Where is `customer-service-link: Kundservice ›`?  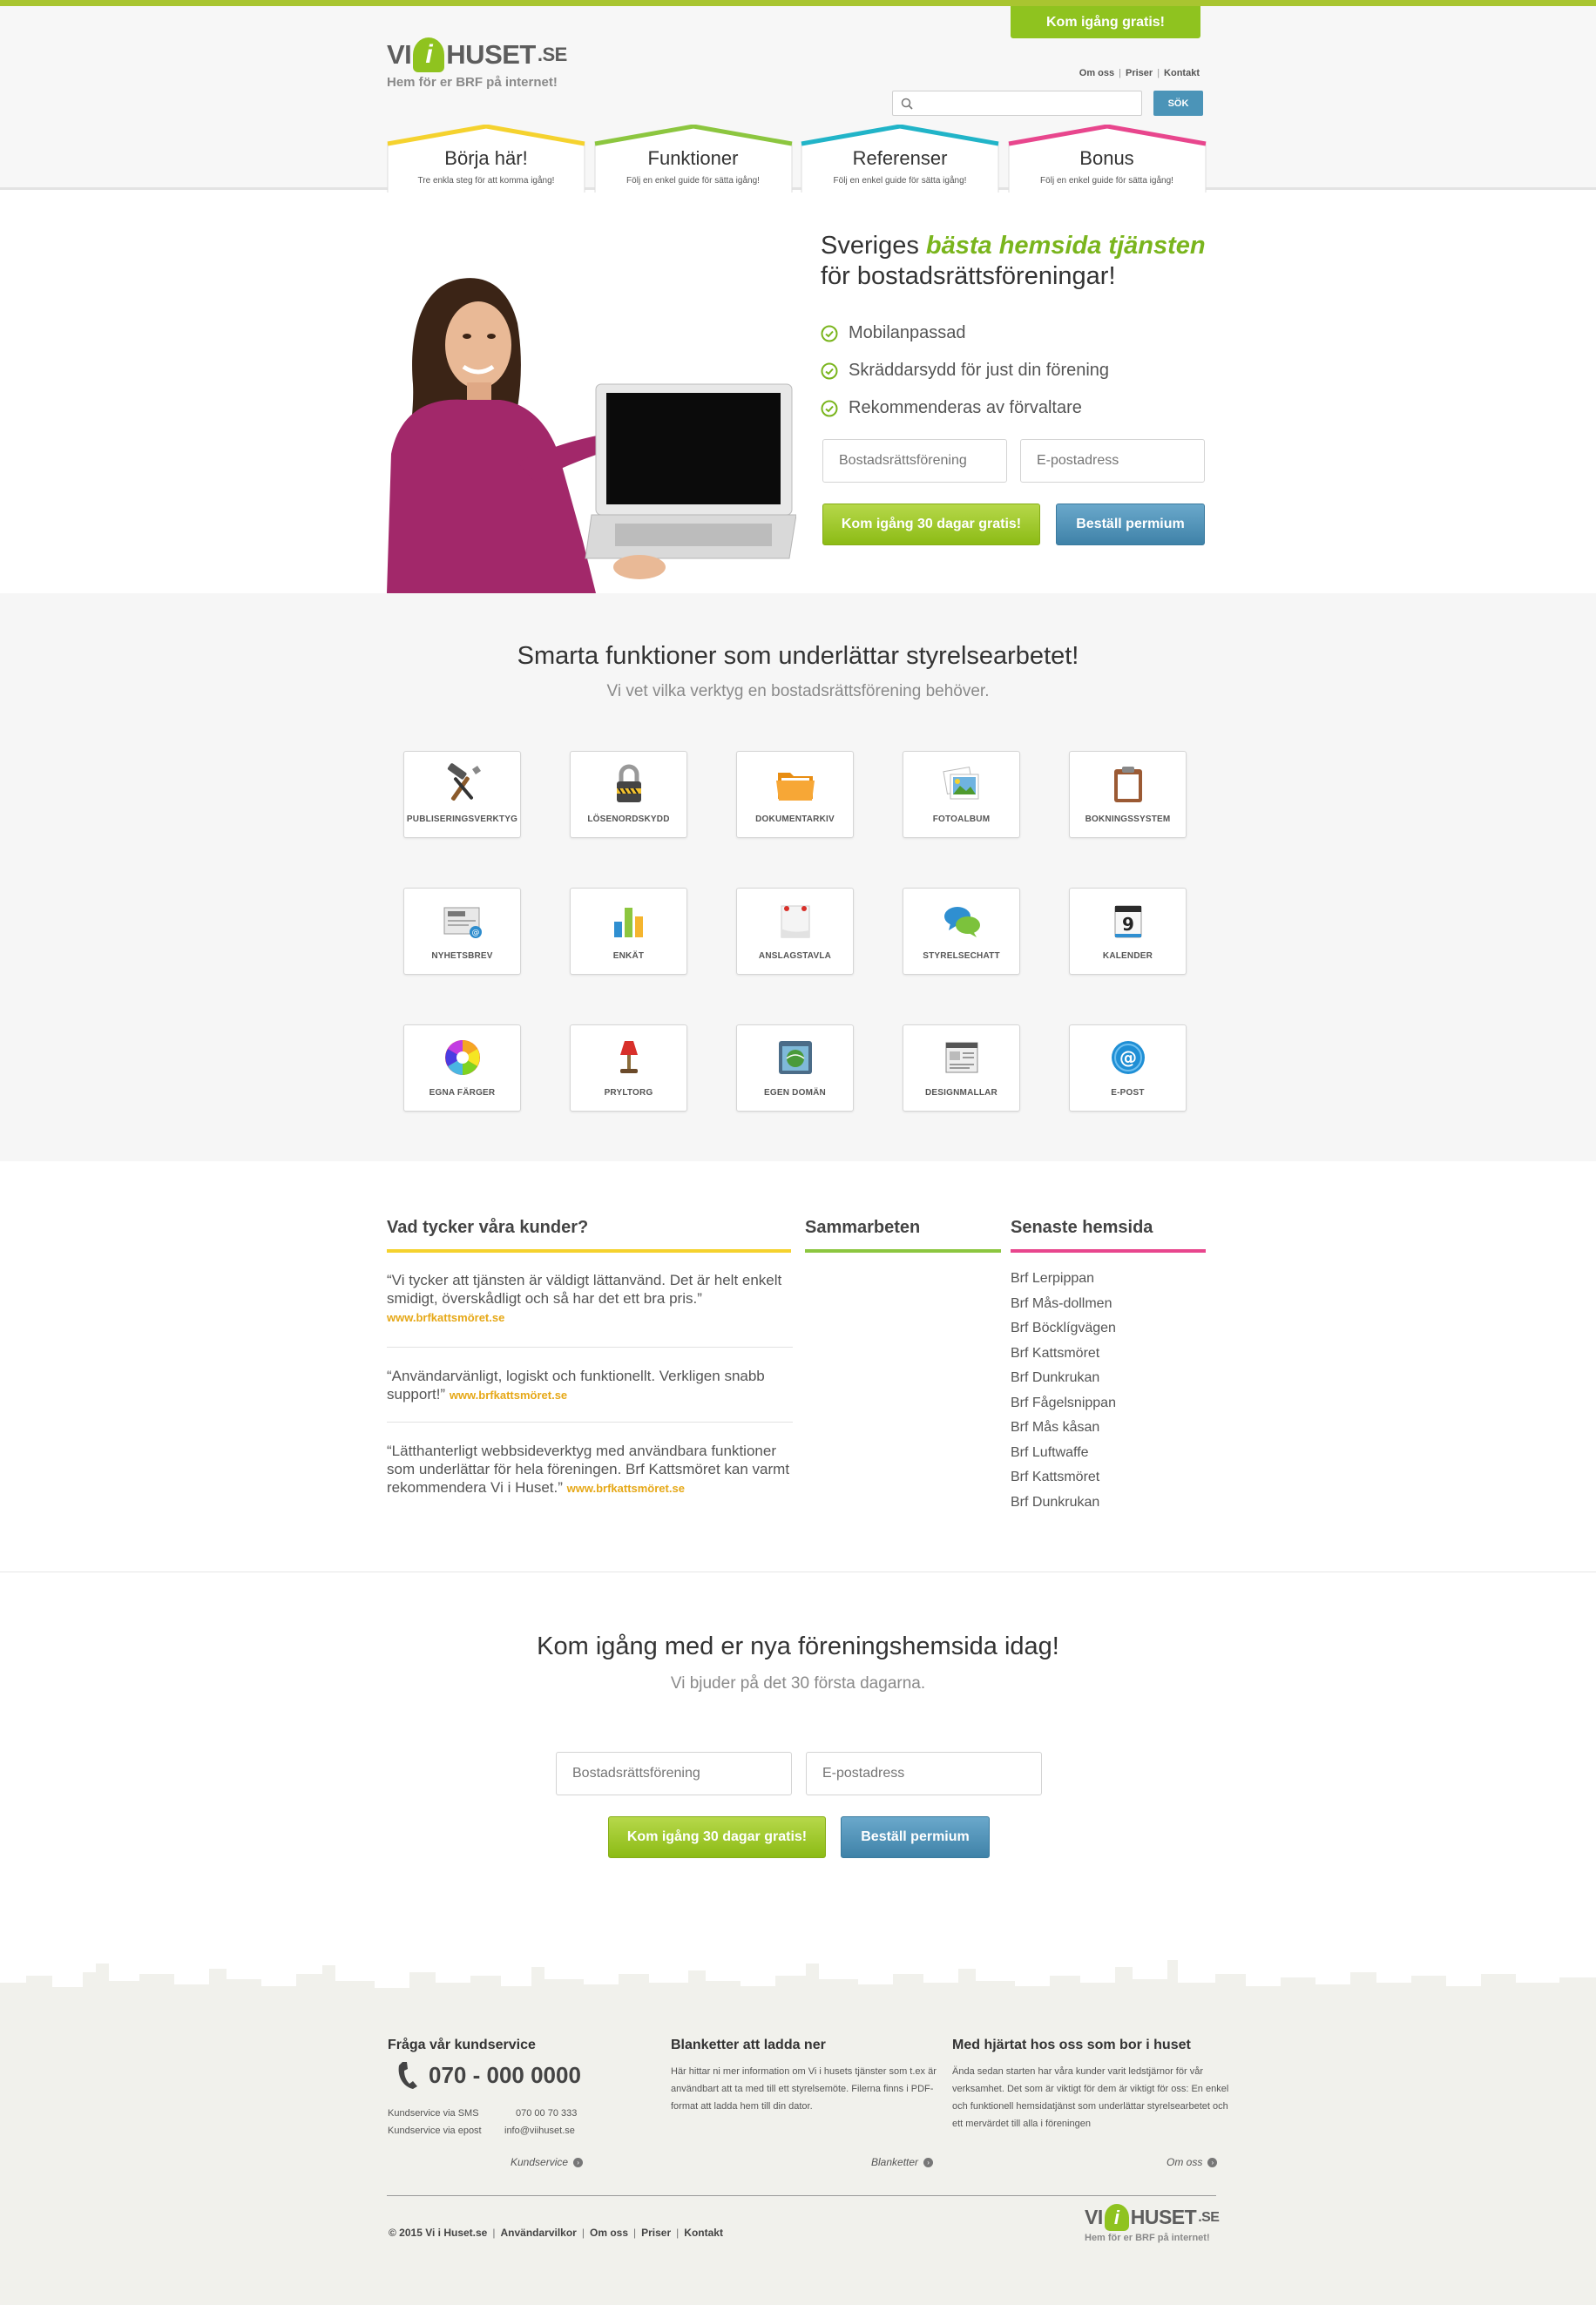 customer-service-link: Kundservice › is located at coordinates (547, 2162).